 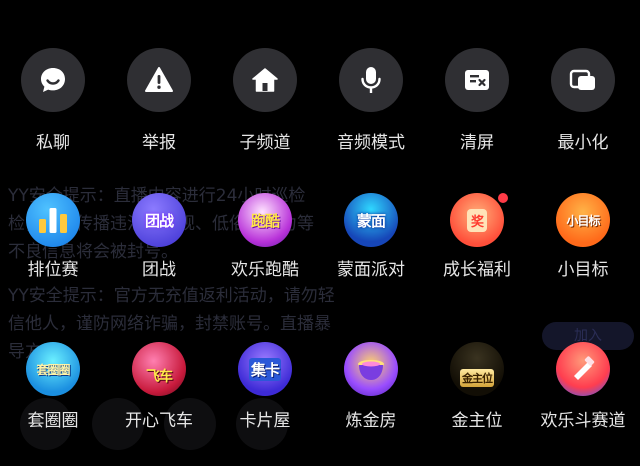 I want to click on clear-screen-icon, so click(x=477, y=80).